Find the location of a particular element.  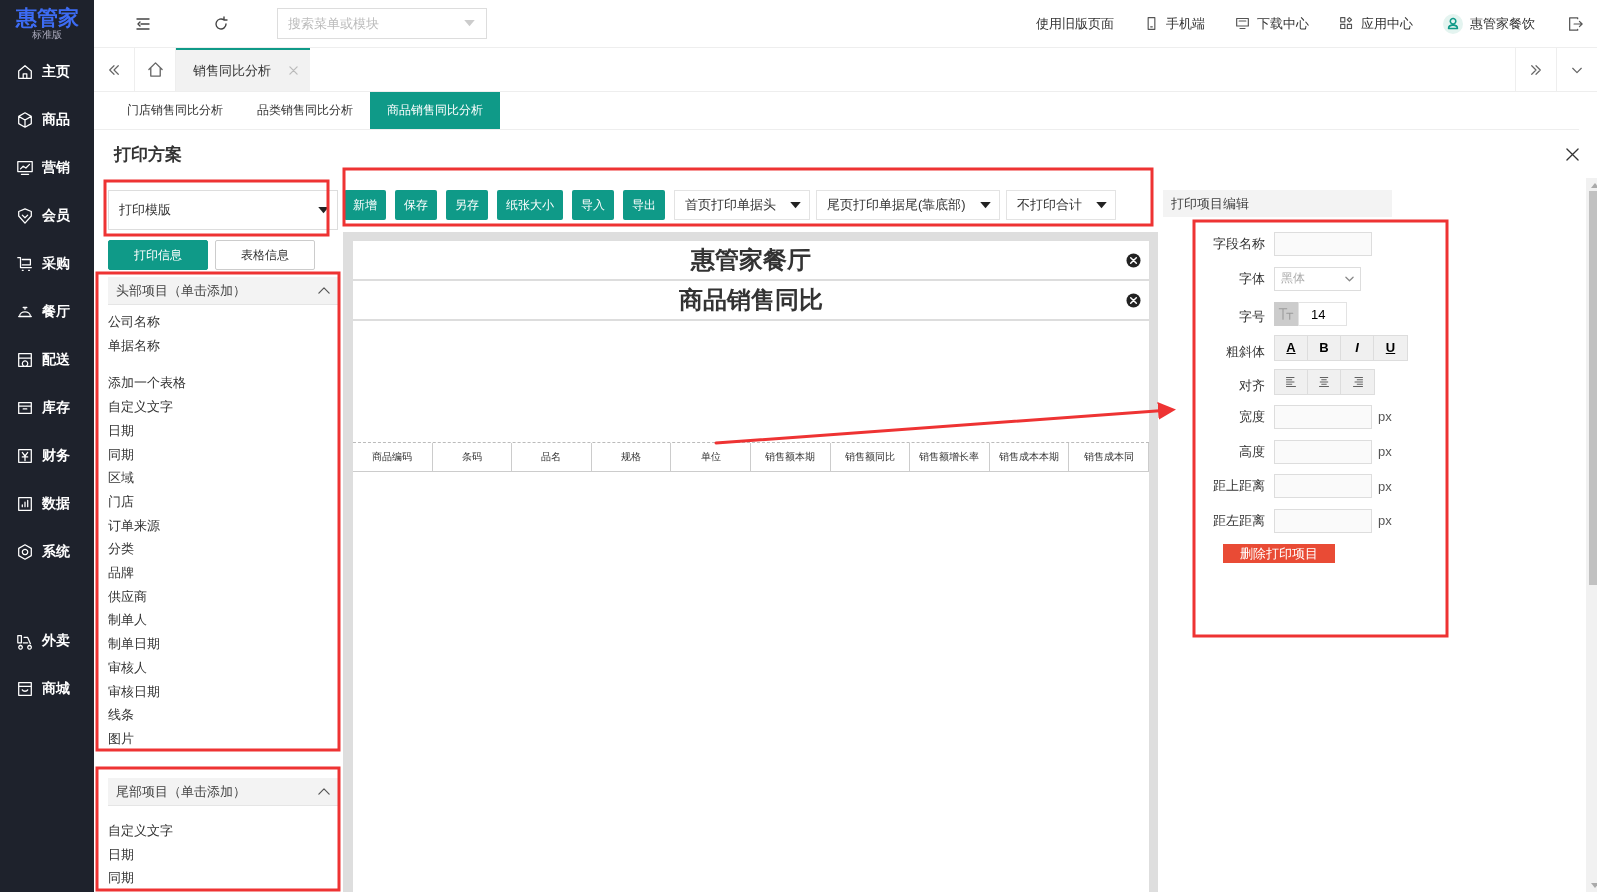

align-left-icon is located at coordinates (1291, 382).